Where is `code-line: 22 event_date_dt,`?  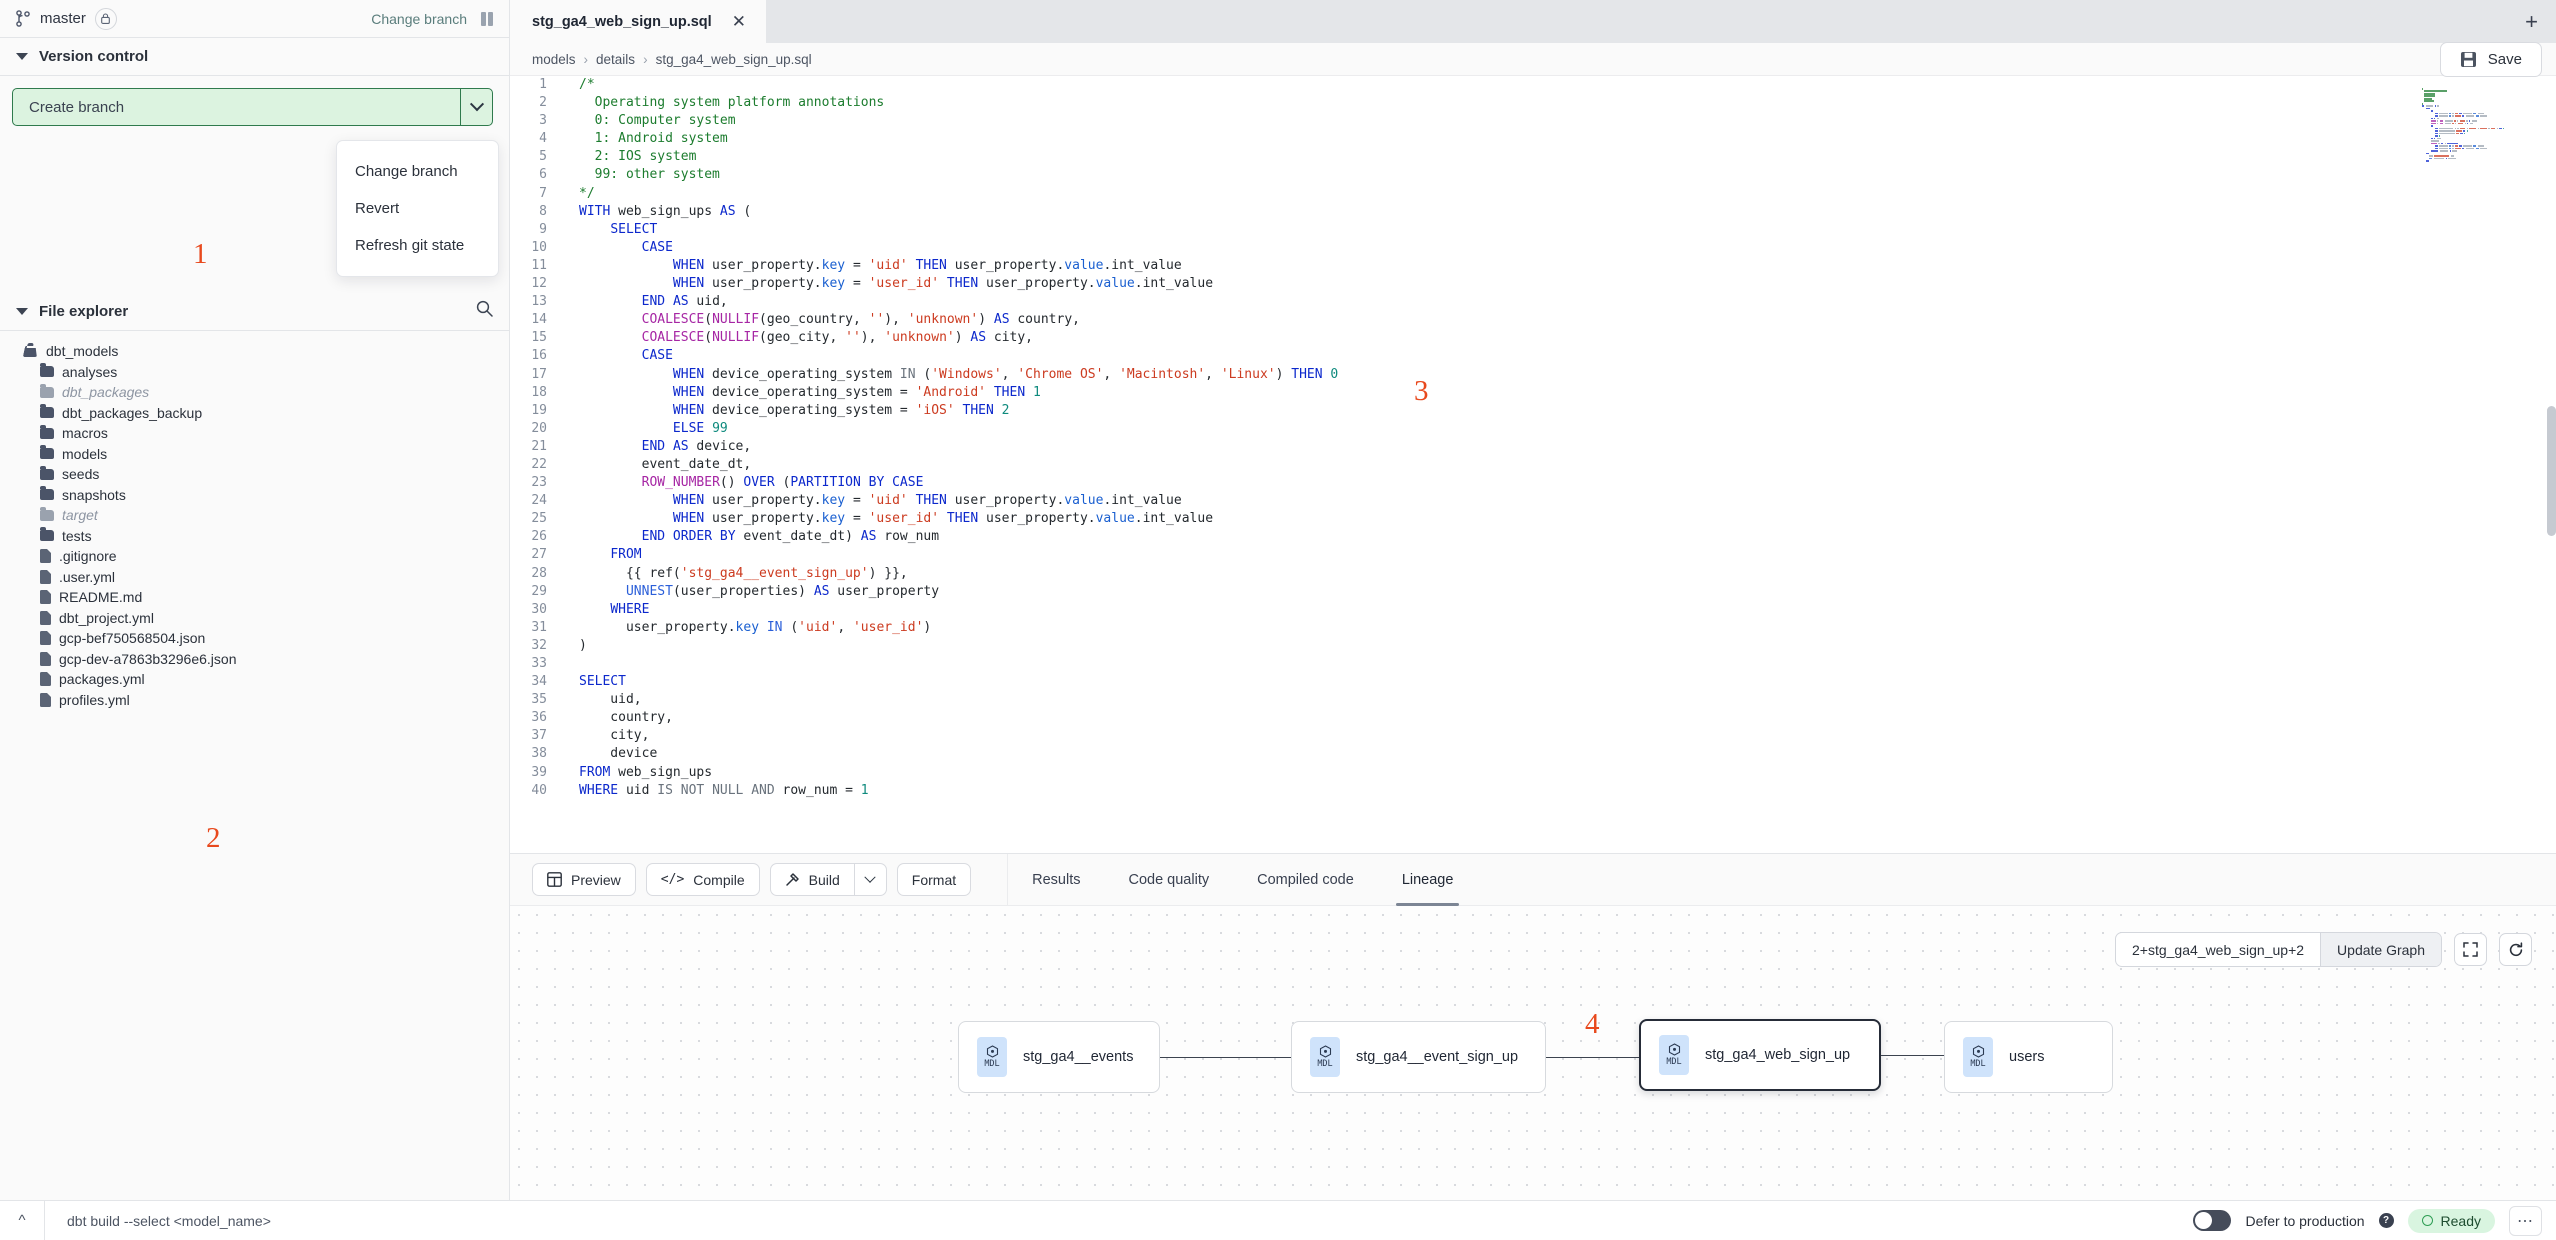 code-line: 22 event_date_dt, is located at coordinates (1533, 465).